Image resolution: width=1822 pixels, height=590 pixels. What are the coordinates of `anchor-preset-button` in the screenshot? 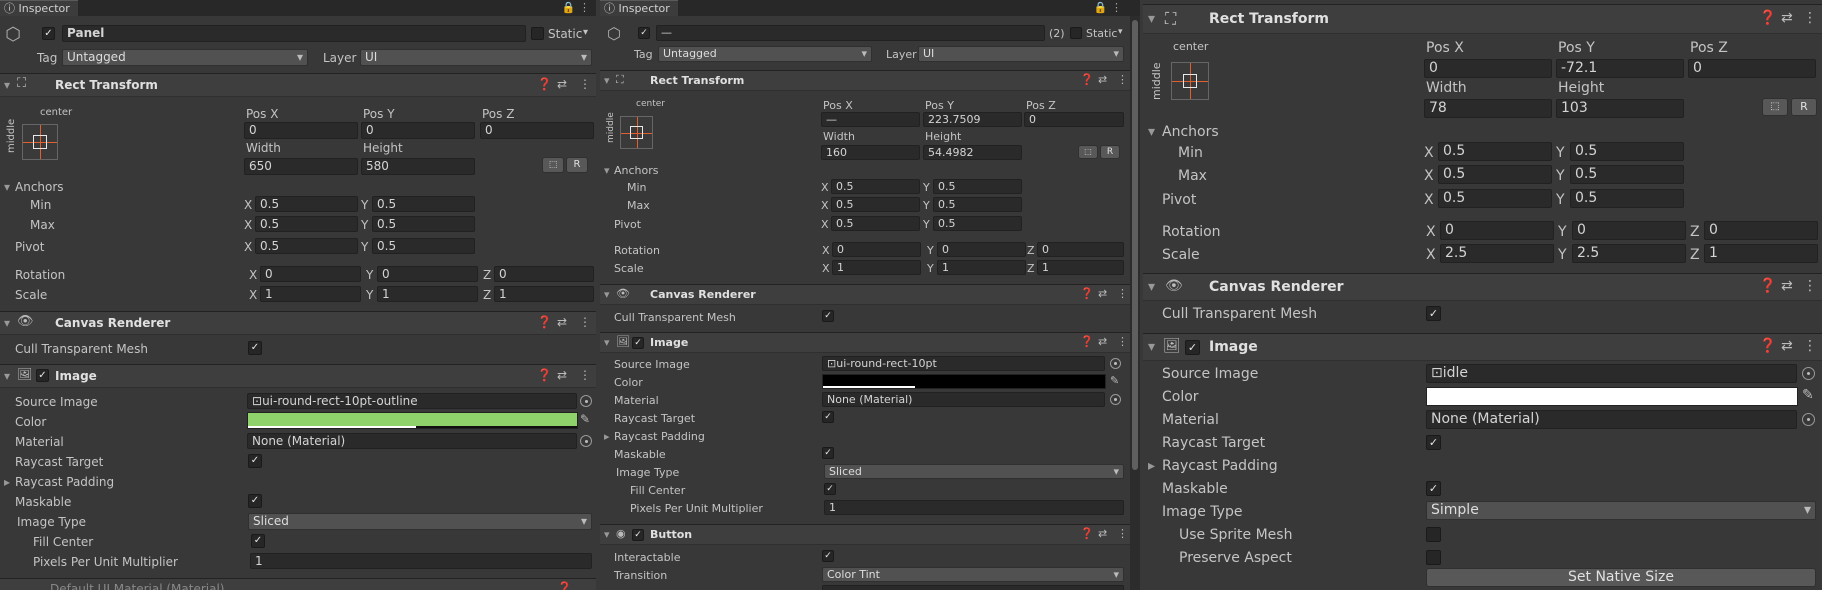 It's located at (636, 132).